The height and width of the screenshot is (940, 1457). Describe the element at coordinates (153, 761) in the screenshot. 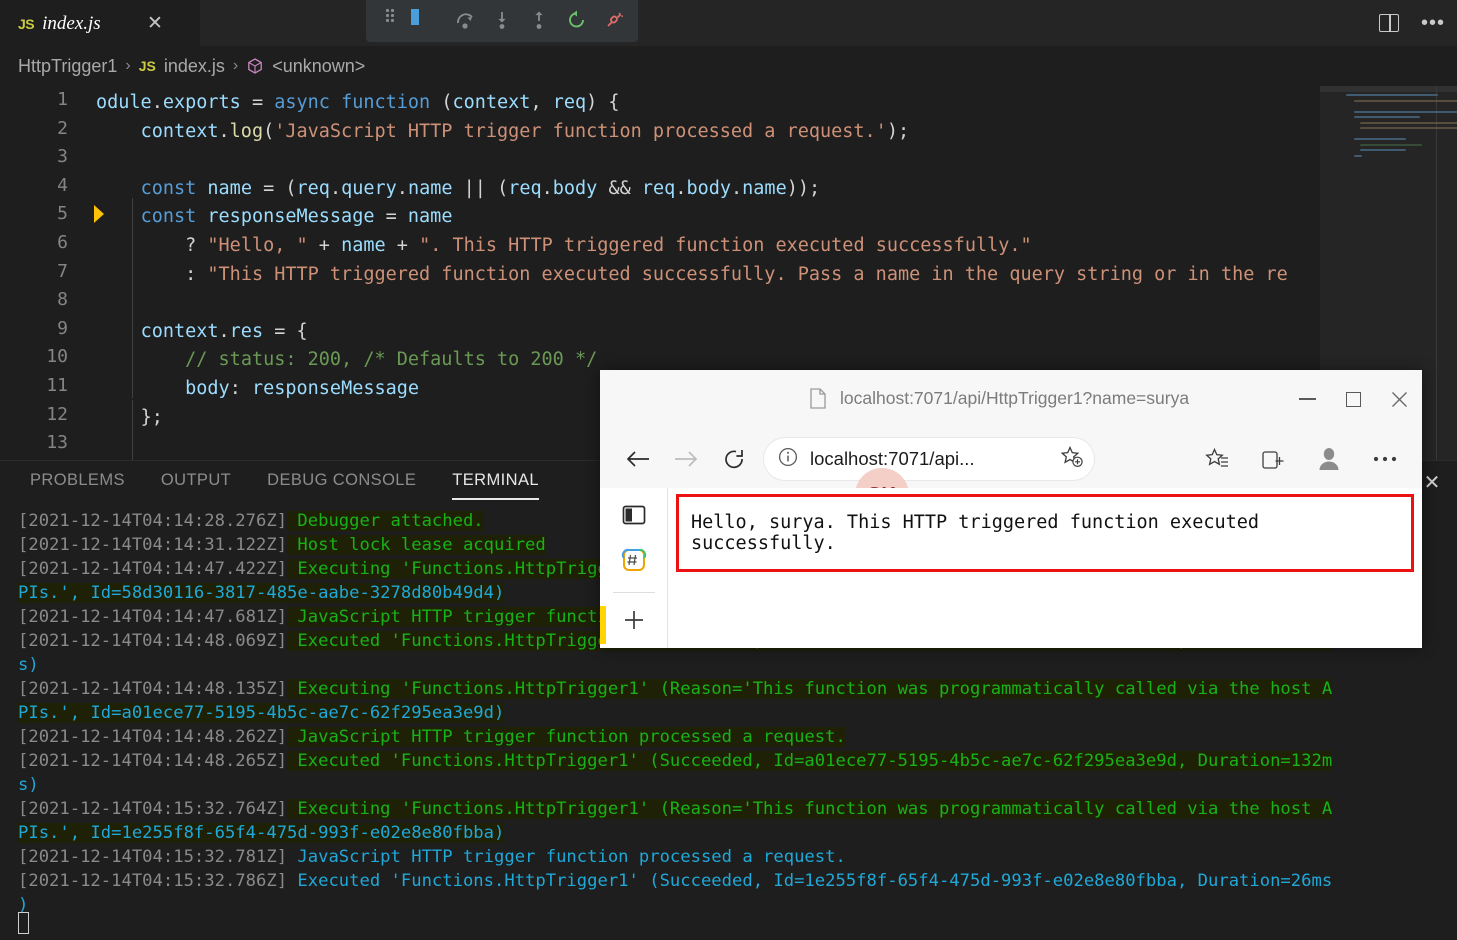

I see `terminal-timestamp: [2021-12-14T04:14:48.265Z]` at that location.